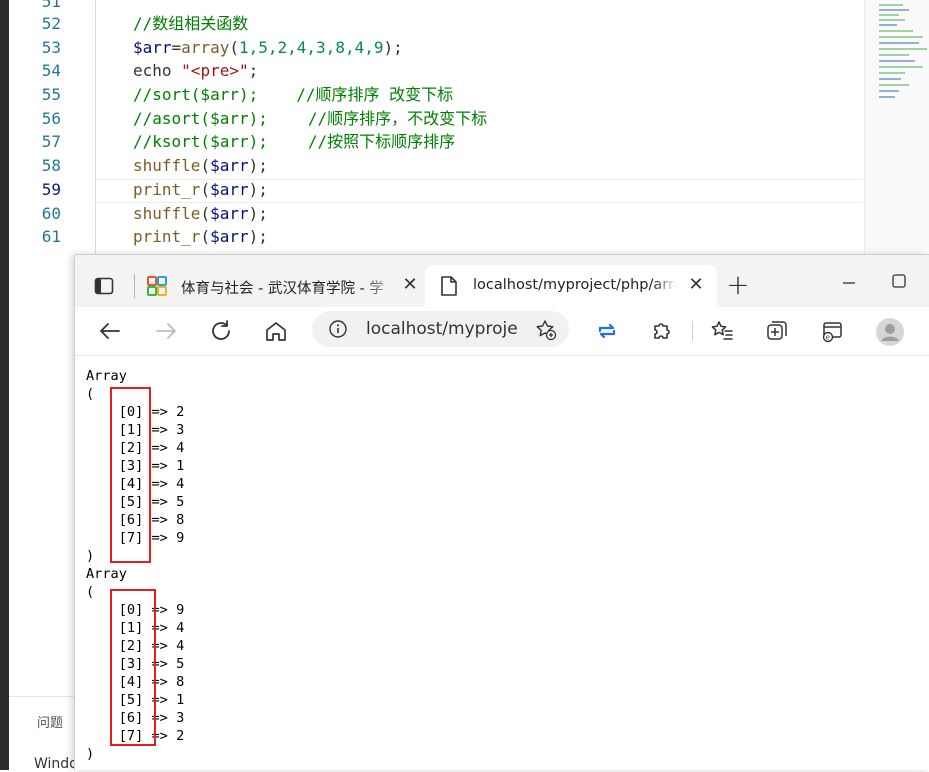 This screenshot has width=929, height=772. What do you see at coordinates (190, 24) in the screenshot?
I see `code-line-52: //数组相关函数` at bounding box center [190, 24].